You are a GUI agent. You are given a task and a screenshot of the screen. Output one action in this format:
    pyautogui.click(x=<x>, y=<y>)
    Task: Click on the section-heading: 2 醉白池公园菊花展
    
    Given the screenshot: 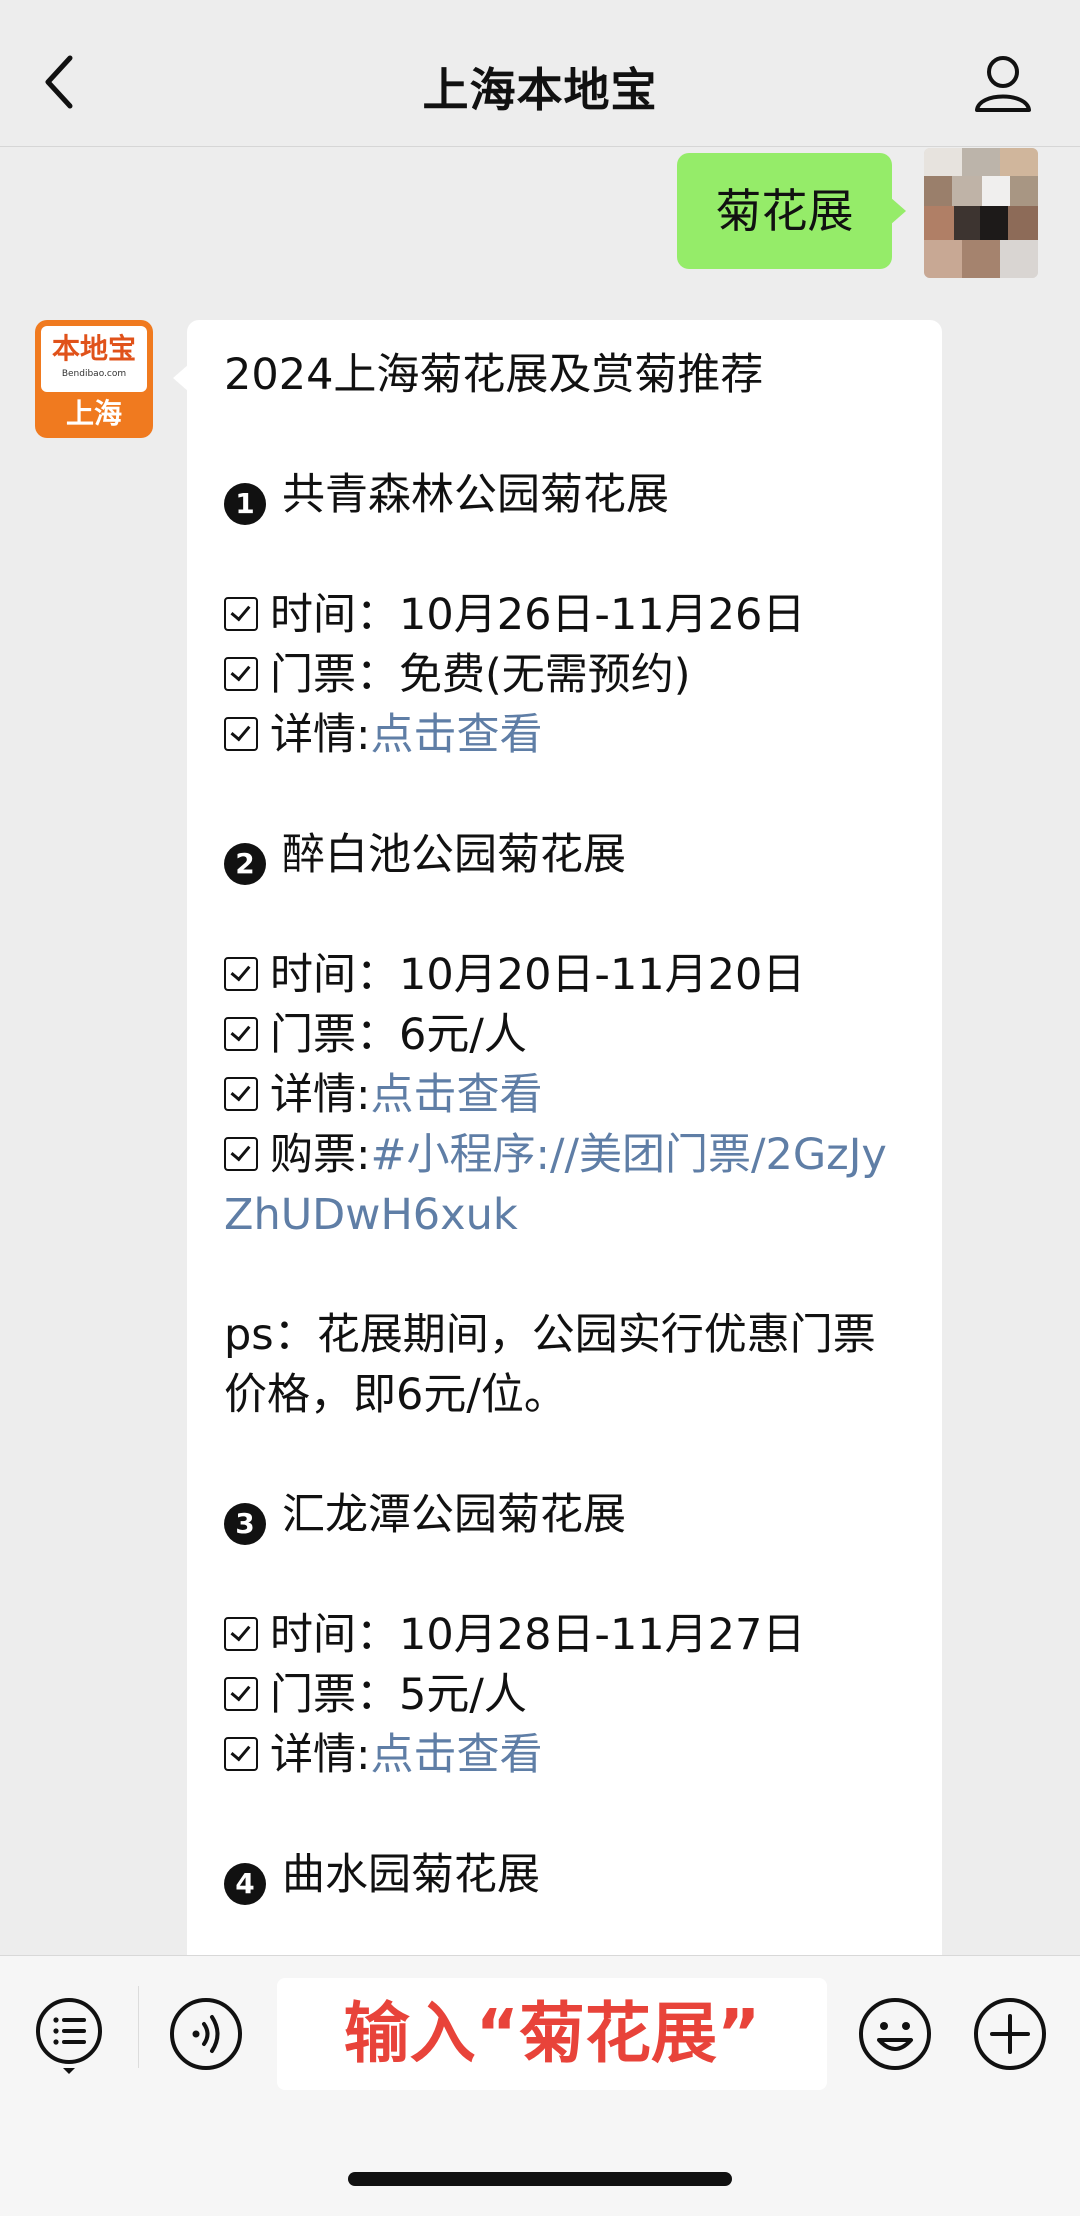 What is the action you would take?
    pyautogui.click(x=569, y=855)
    